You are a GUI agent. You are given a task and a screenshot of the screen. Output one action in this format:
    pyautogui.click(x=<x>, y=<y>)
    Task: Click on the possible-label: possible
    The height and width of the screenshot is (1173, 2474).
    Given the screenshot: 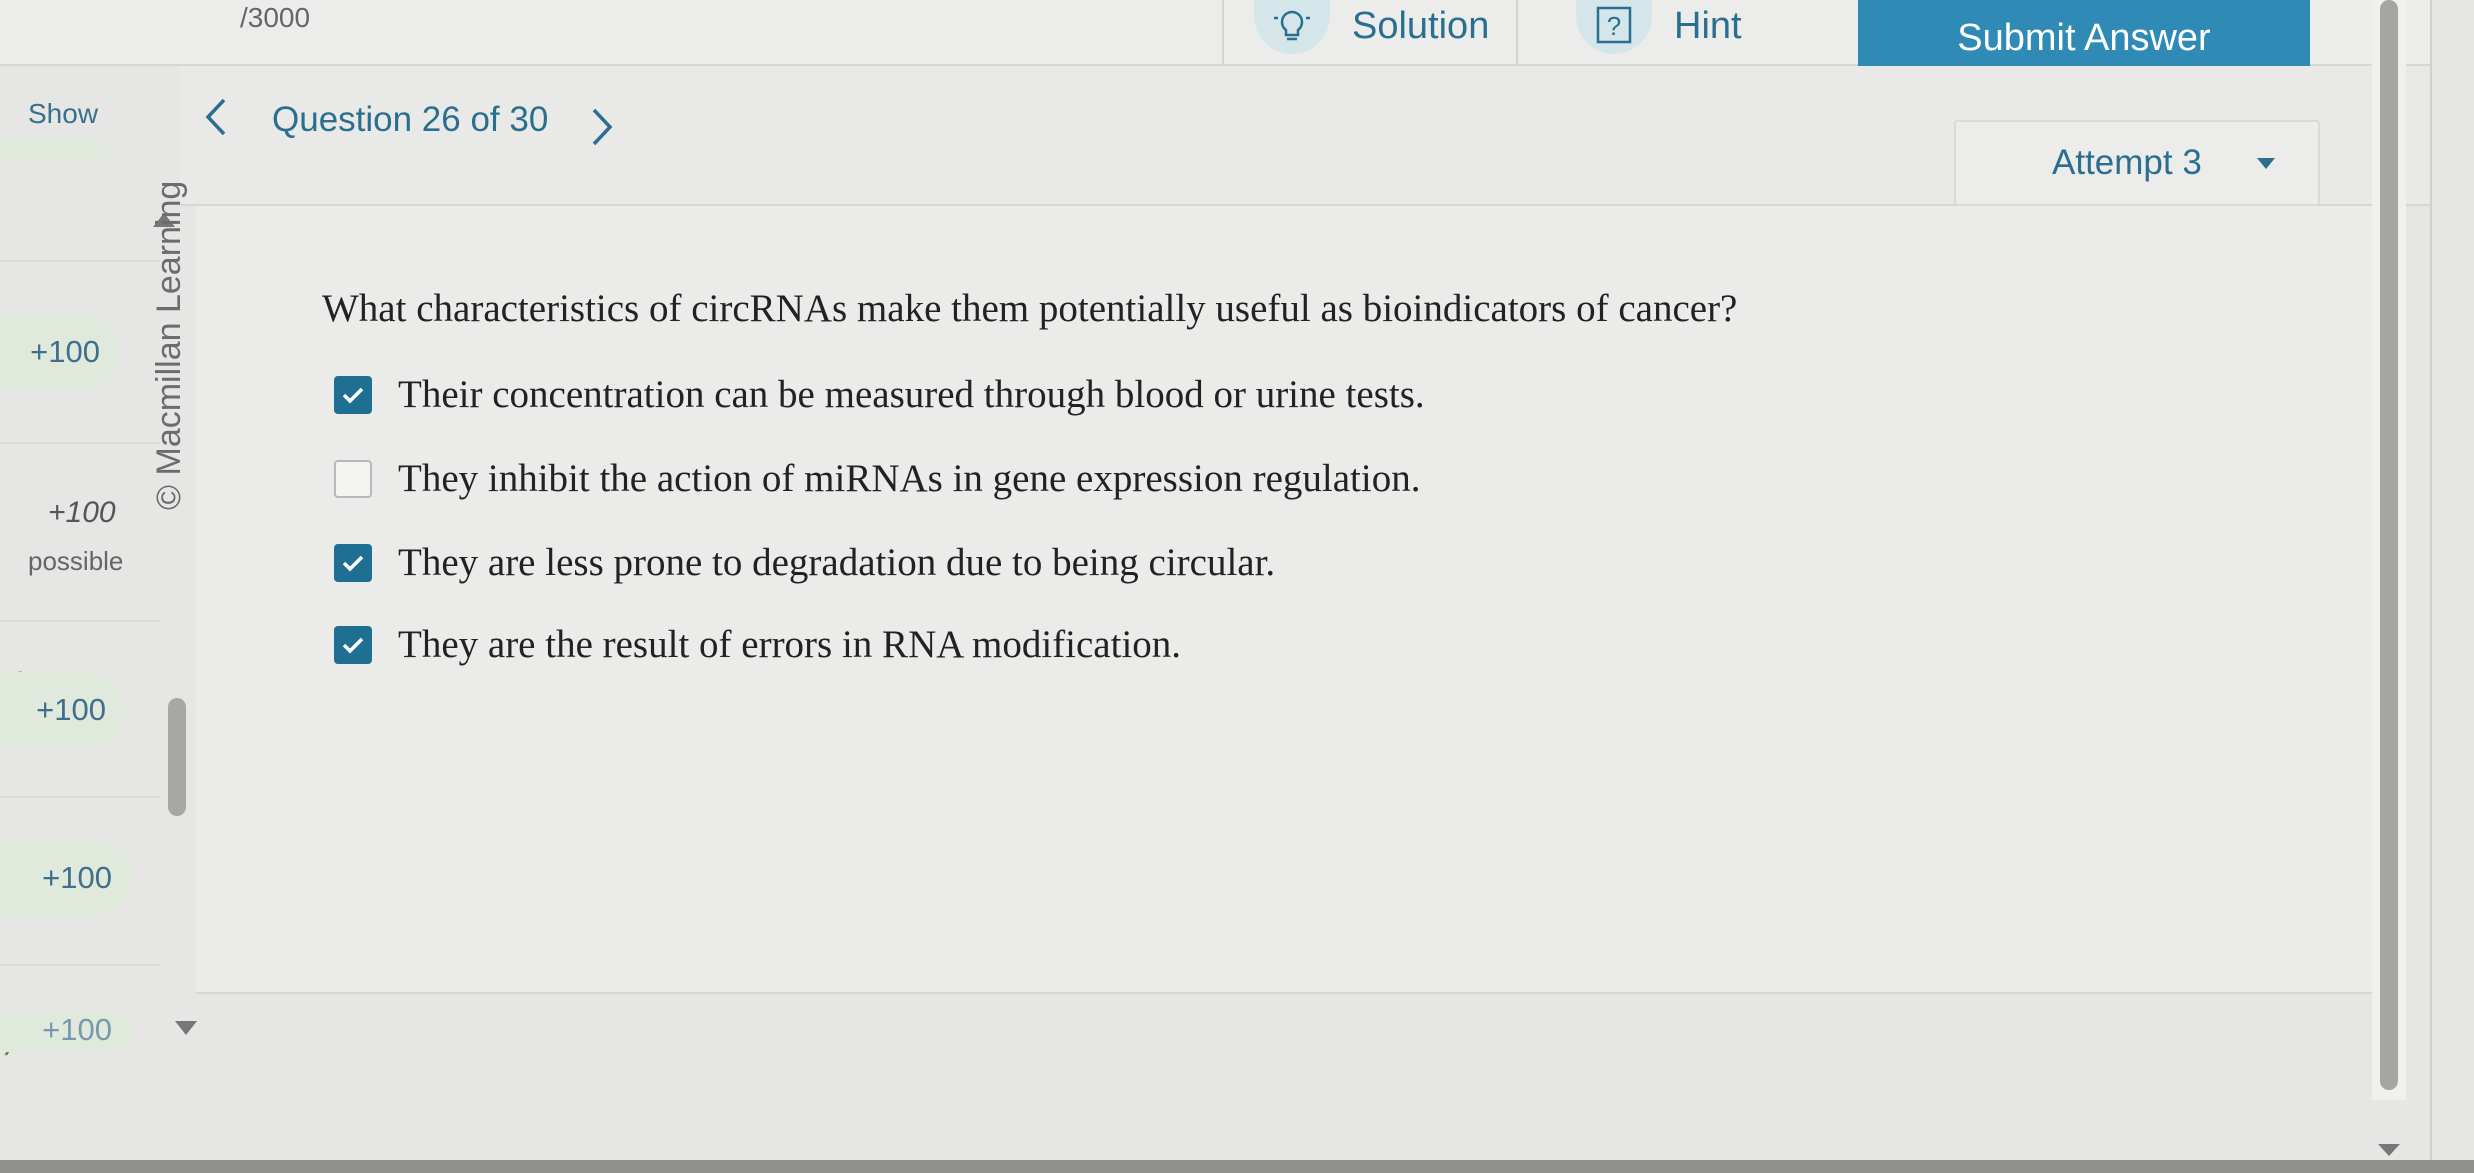 What is the action you would take?
    pyautogui.click(x=76, y=561)
    